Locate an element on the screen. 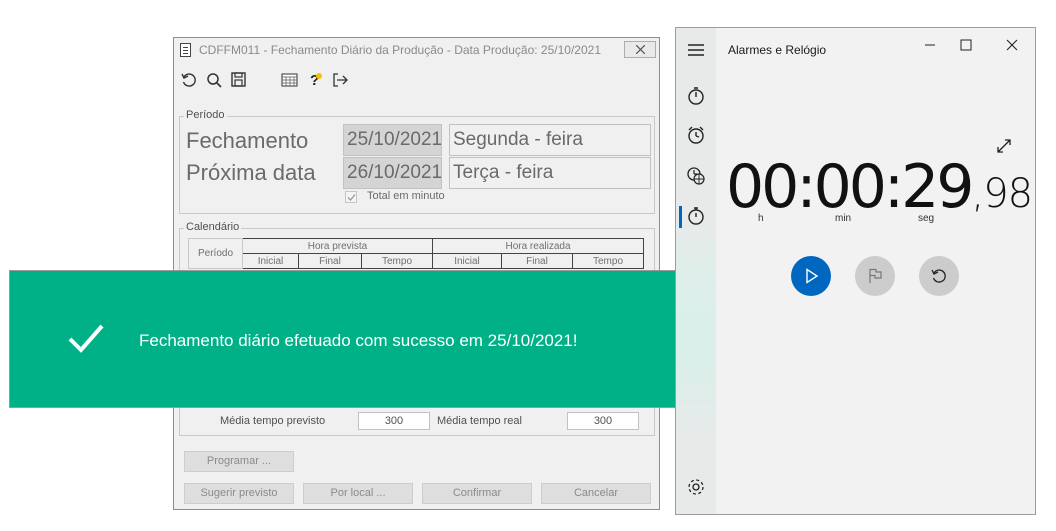 This screenshot has width=1056, height=531. nav-rail is located at coordinates (696, 271).